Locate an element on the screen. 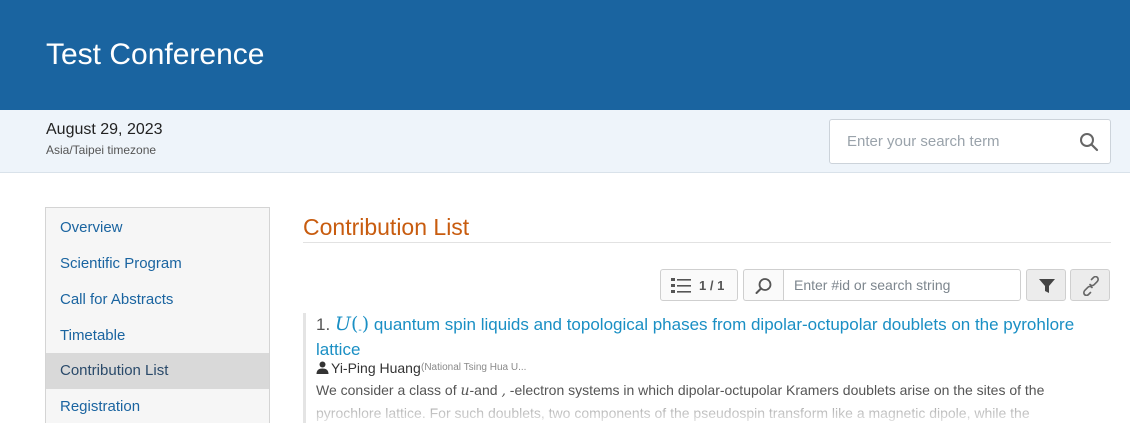 The width and height of the screenshot is (1130, 423). math-symbol: U is located at coordinates (342, 324).